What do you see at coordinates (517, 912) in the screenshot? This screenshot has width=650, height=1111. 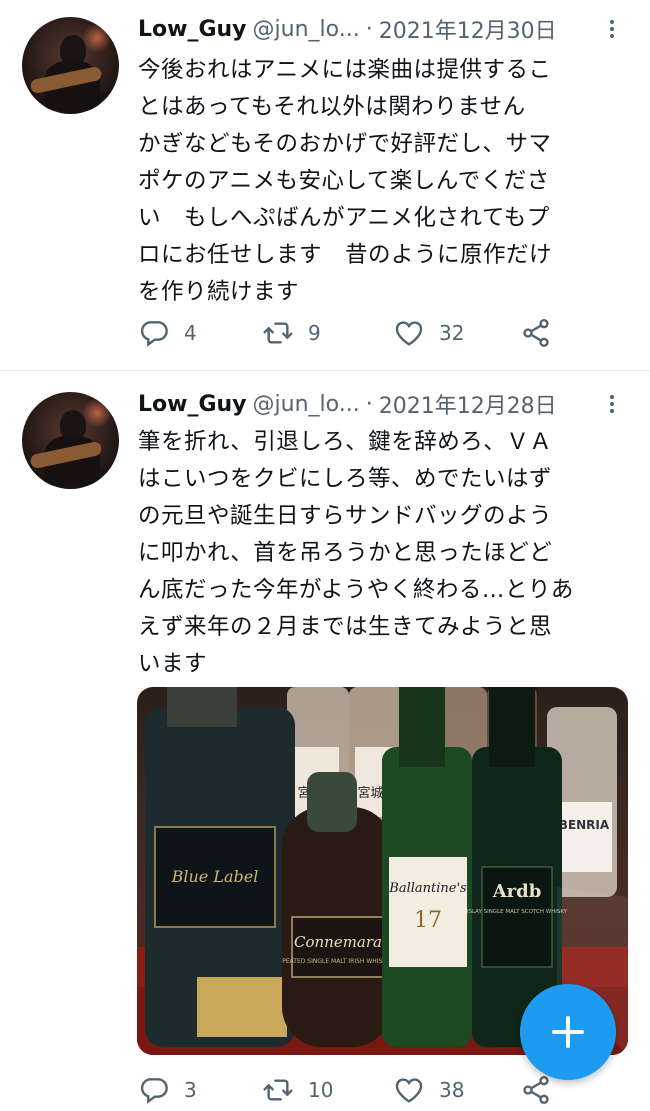 I see `ardbeg-sub-label: ISLAY SINGLE MALT SCOTCH WHISKY` at bounding box center [517, 912].